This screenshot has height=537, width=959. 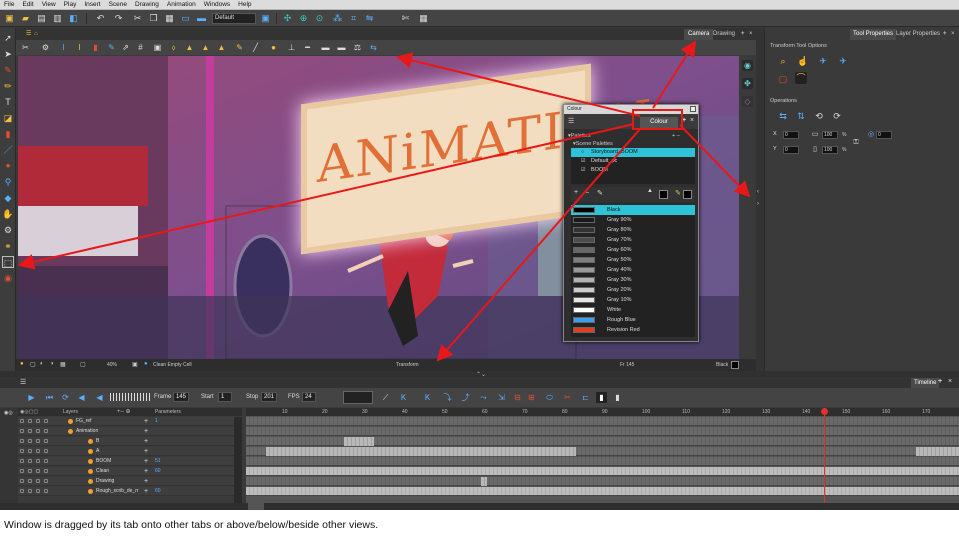 What do you see at coordinates (801, 78) in the screenshot?
I see `transform-mode-icon: ⌒` at bounding box center [801, 78].